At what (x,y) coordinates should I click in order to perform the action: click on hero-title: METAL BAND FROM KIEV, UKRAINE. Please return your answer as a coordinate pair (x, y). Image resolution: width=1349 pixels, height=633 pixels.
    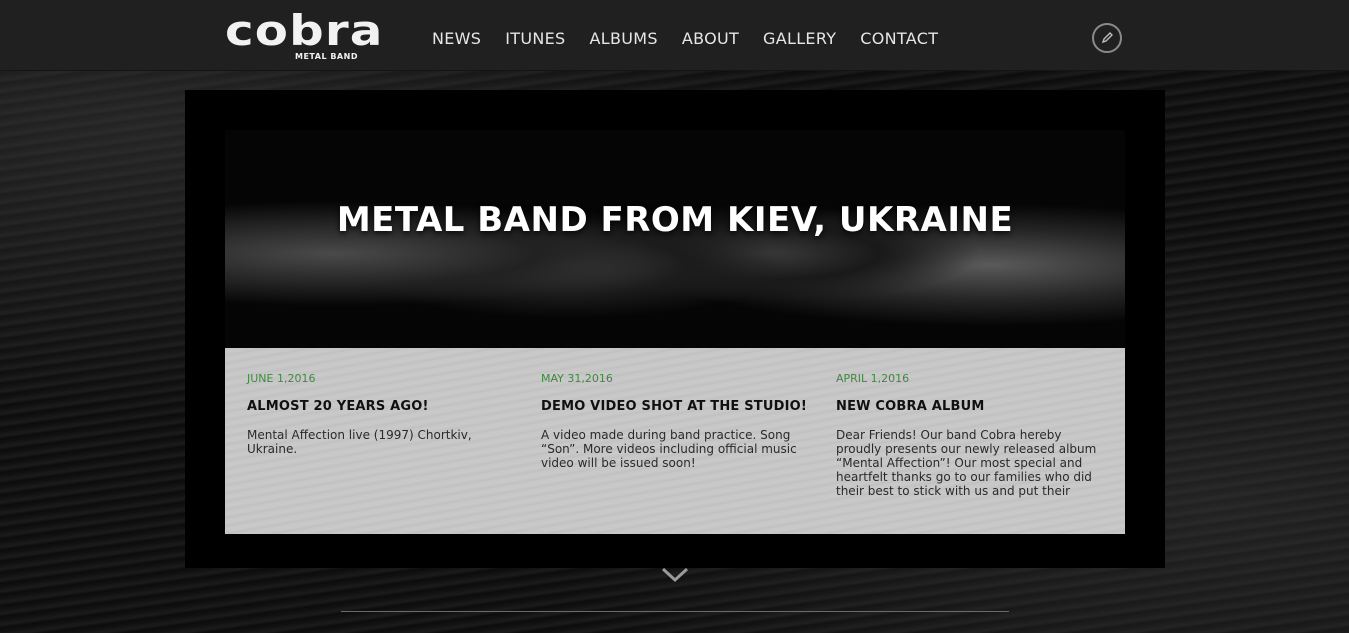
    Looking at the image, I should click on (675, 220).